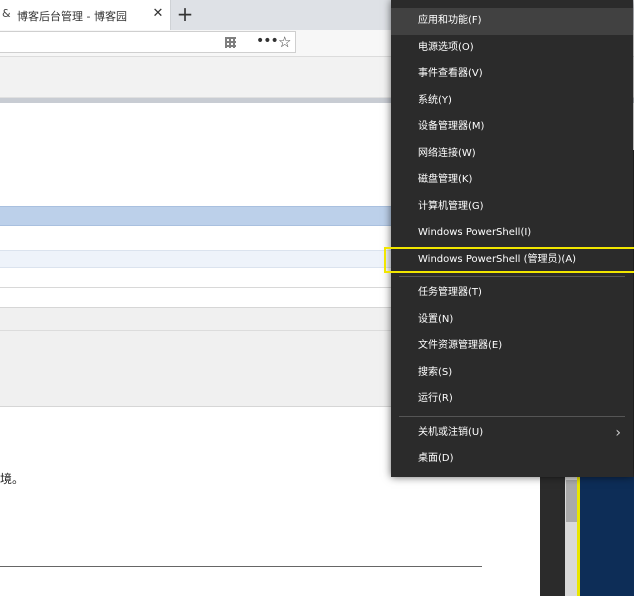  Describe the element at coordinates (475, 232) in the screenshot. I see `menu-item-label: Windows PowerShell(I)` at that location.